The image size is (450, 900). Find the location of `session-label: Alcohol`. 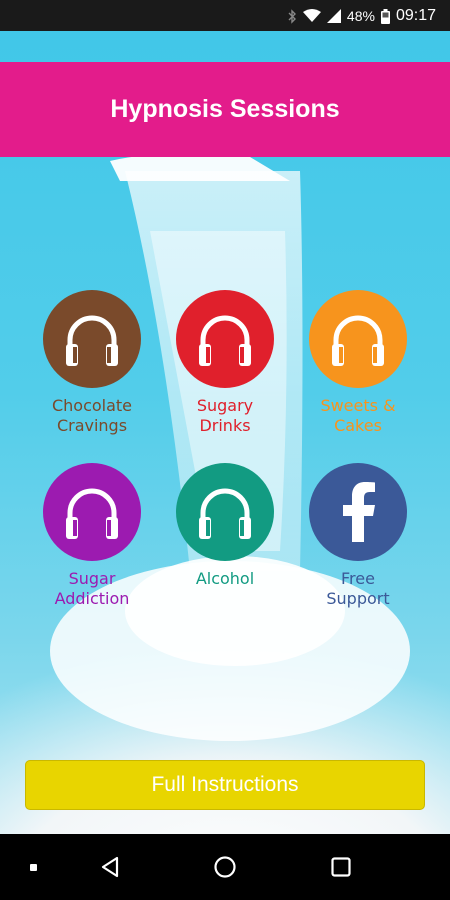

session-label: Alcohol is located at coordinates (225, 578).